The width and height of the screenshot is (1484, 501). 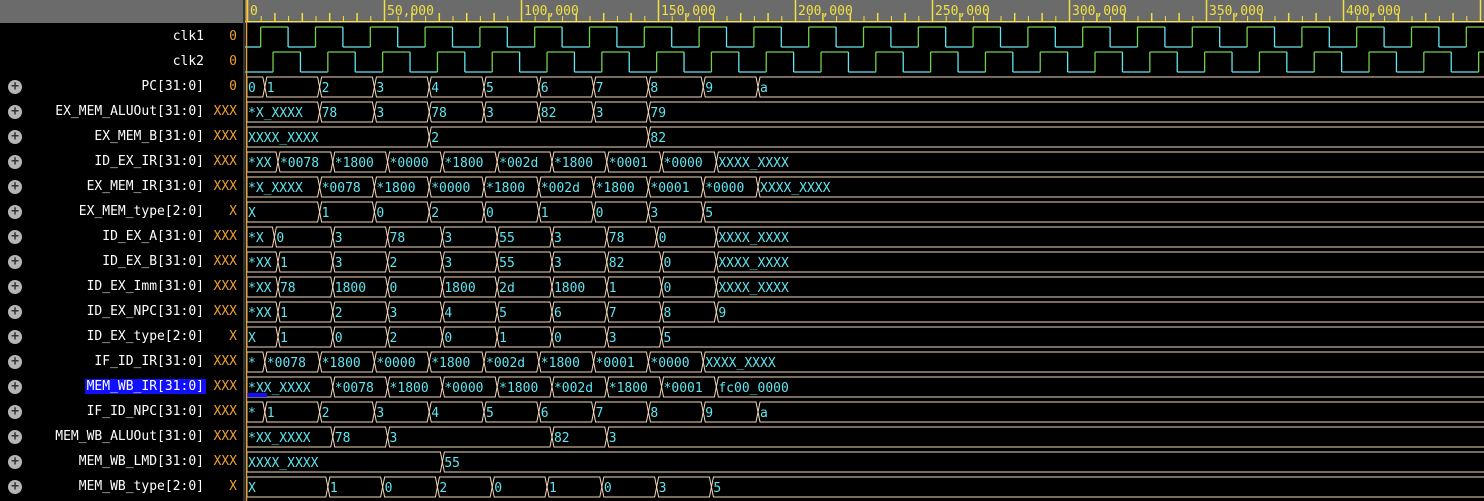 I want to click on bus-value: *0000, so click(x=450, y=188).